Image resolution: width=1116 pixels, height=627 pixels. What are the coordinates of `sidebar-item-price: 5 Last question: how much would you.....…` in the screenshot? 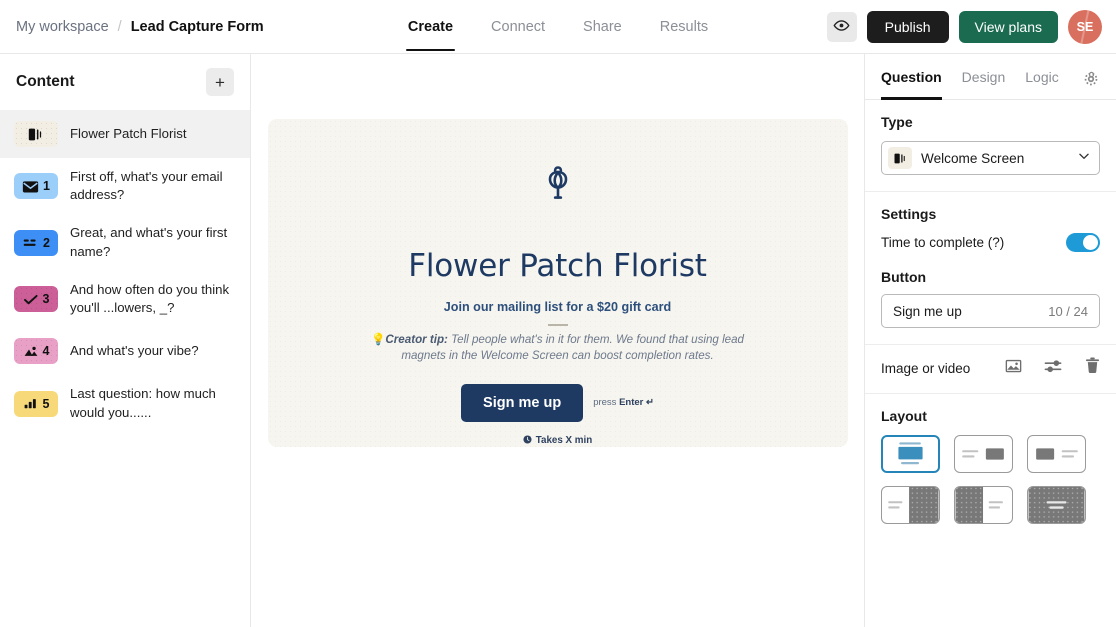 It's located at (125, 403).